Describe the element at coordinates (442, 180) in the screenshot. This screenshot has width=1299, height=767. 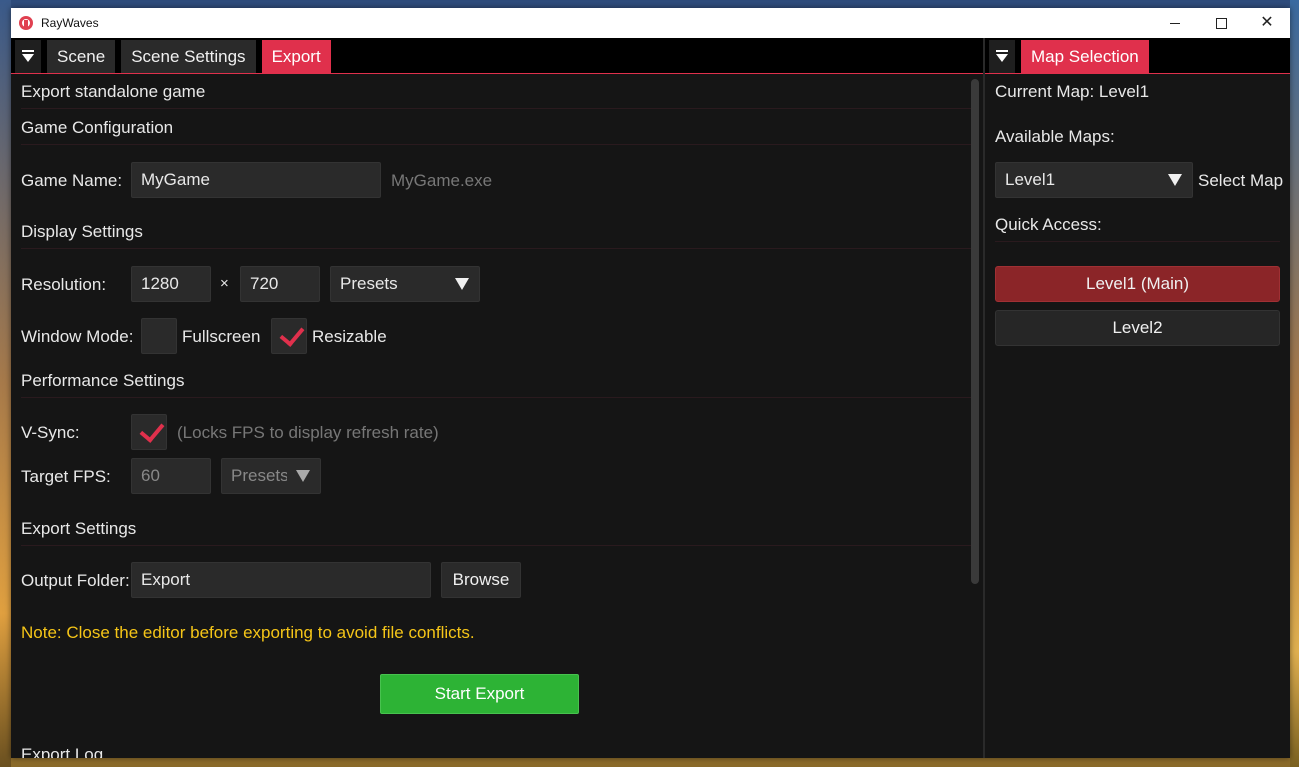
I see `exe-name-hint: MyGame.exe` at that location.